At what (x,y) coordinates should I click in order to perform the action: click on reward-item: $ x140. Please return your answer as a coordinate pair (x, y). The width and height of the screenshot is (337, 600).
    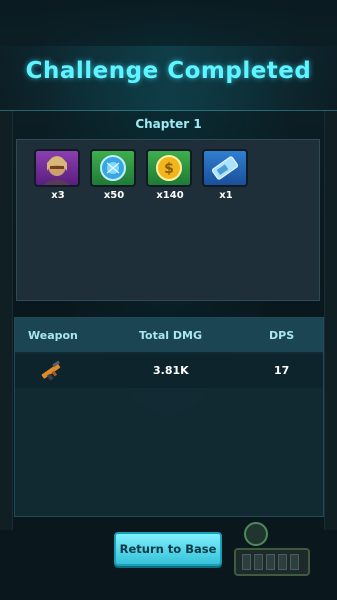
    Looking at the image, I should click on (170, 175).